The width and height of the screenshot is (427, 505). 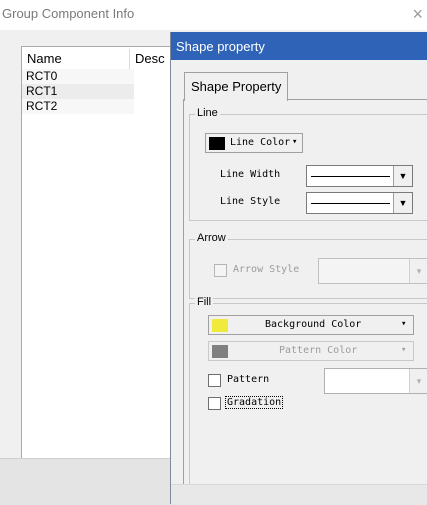 I want to click on dialog-title: Shape property, so click(x=220, y=46).